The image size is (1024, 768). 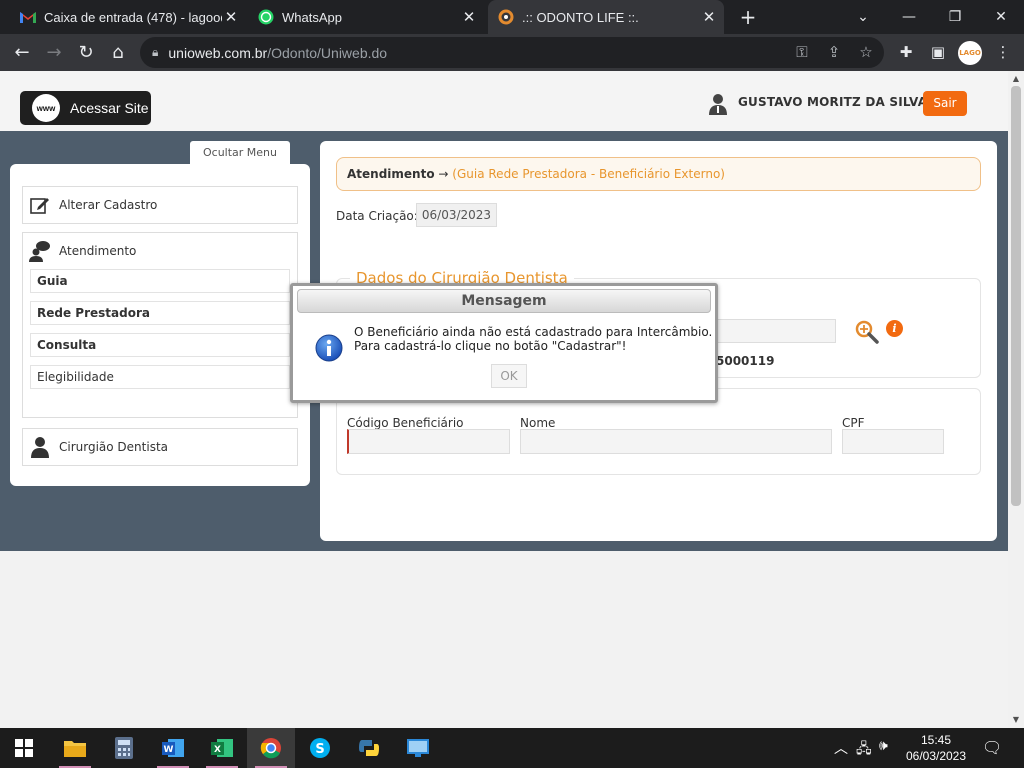 I want to click on submenu-item-guia: Guia, so click(x=160, y=281).